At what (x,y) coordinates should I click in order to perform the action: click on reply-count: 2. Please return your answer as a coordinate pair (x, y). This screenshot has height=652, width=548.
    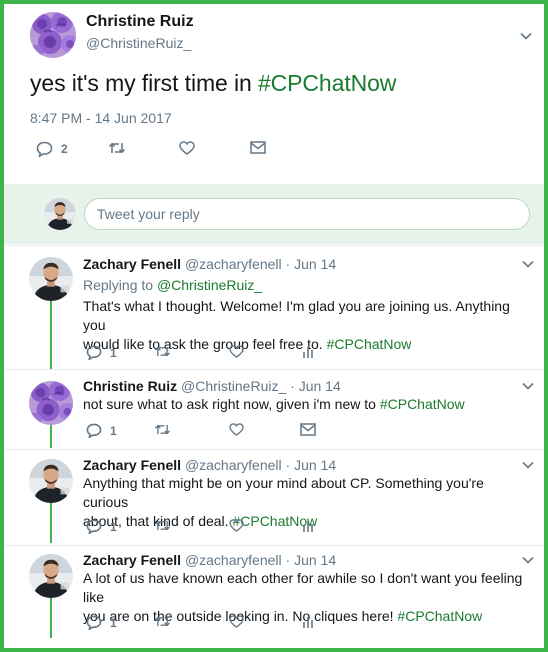
    Looking at the image, I should click on (64, 149).